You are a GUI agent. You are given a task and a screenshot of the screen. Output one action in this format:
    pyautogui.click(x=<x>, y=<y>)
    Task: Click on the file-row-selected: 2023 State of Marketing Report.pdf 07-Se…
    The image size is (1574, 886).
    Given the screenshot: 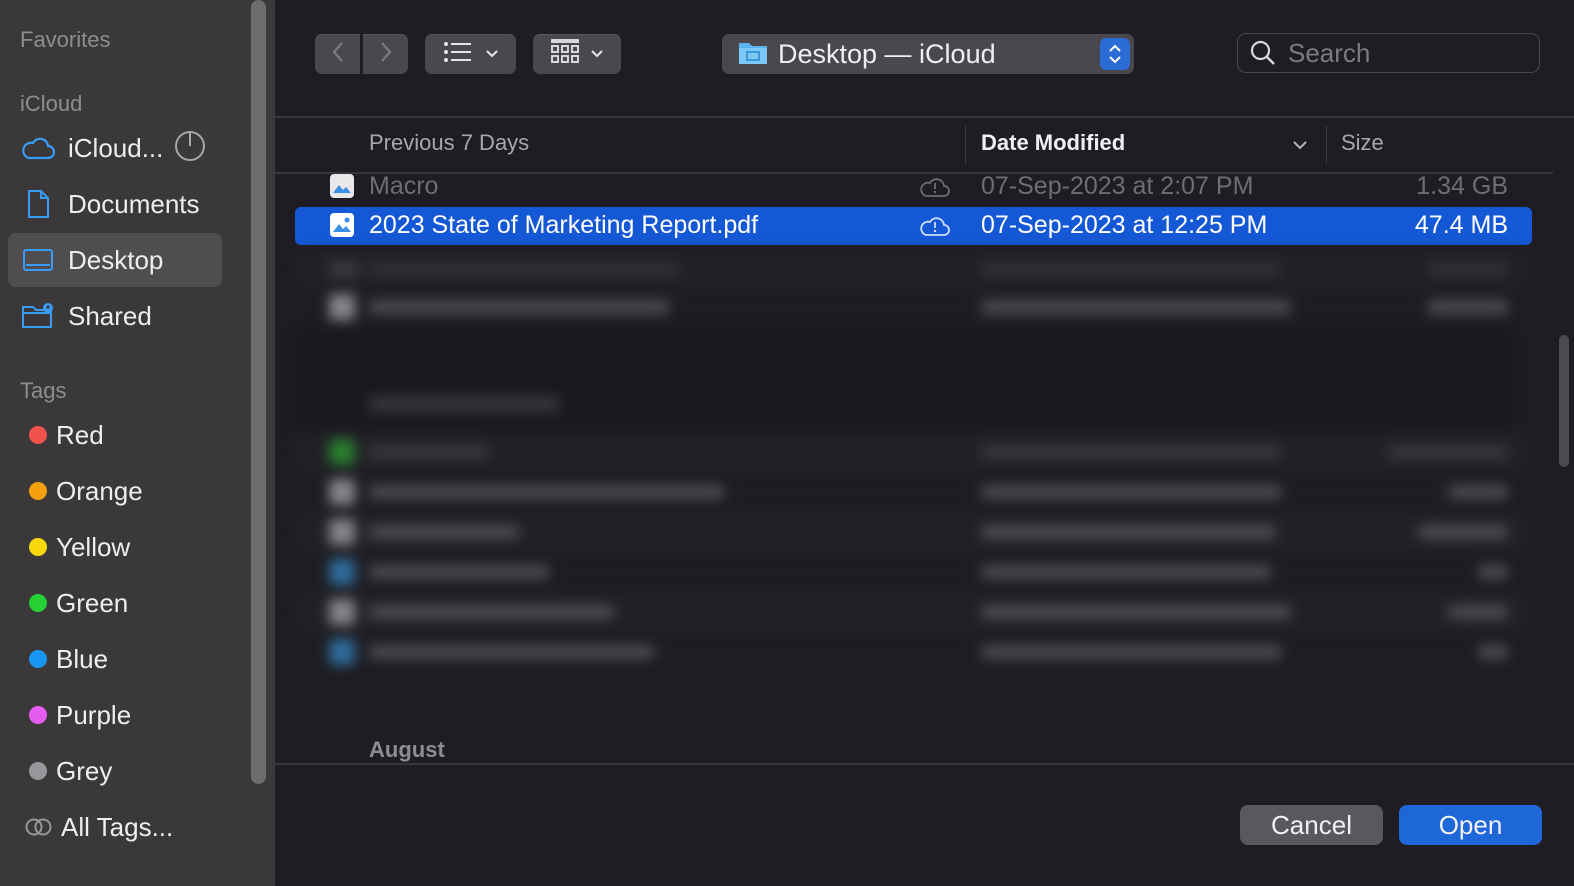 What is the action you would take?
    pyautogui.click(x=913, y=226)
    